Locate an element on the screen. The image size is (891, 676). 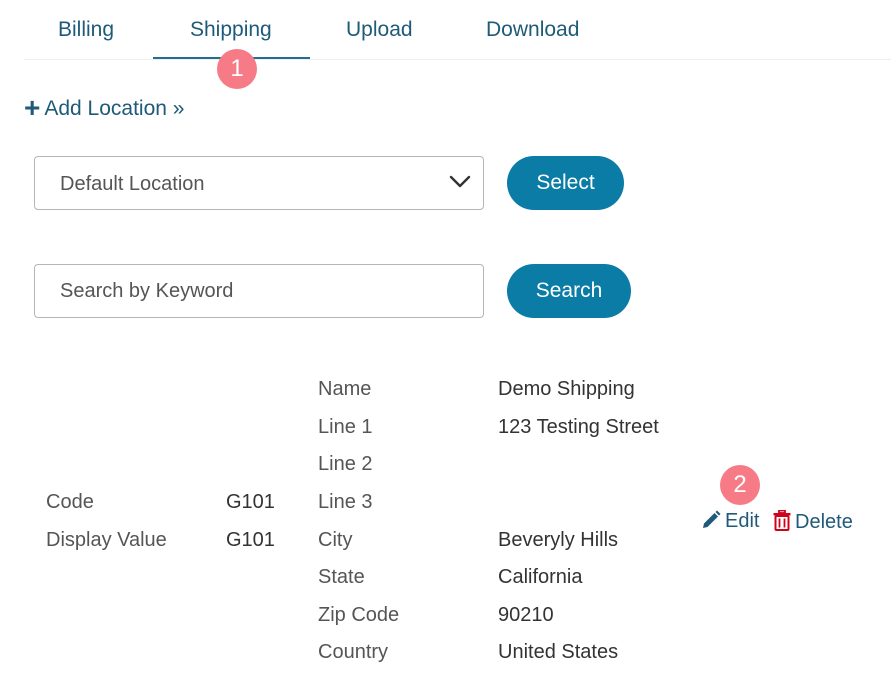
display-value-value: G101 is located at coordinates (250, 540).